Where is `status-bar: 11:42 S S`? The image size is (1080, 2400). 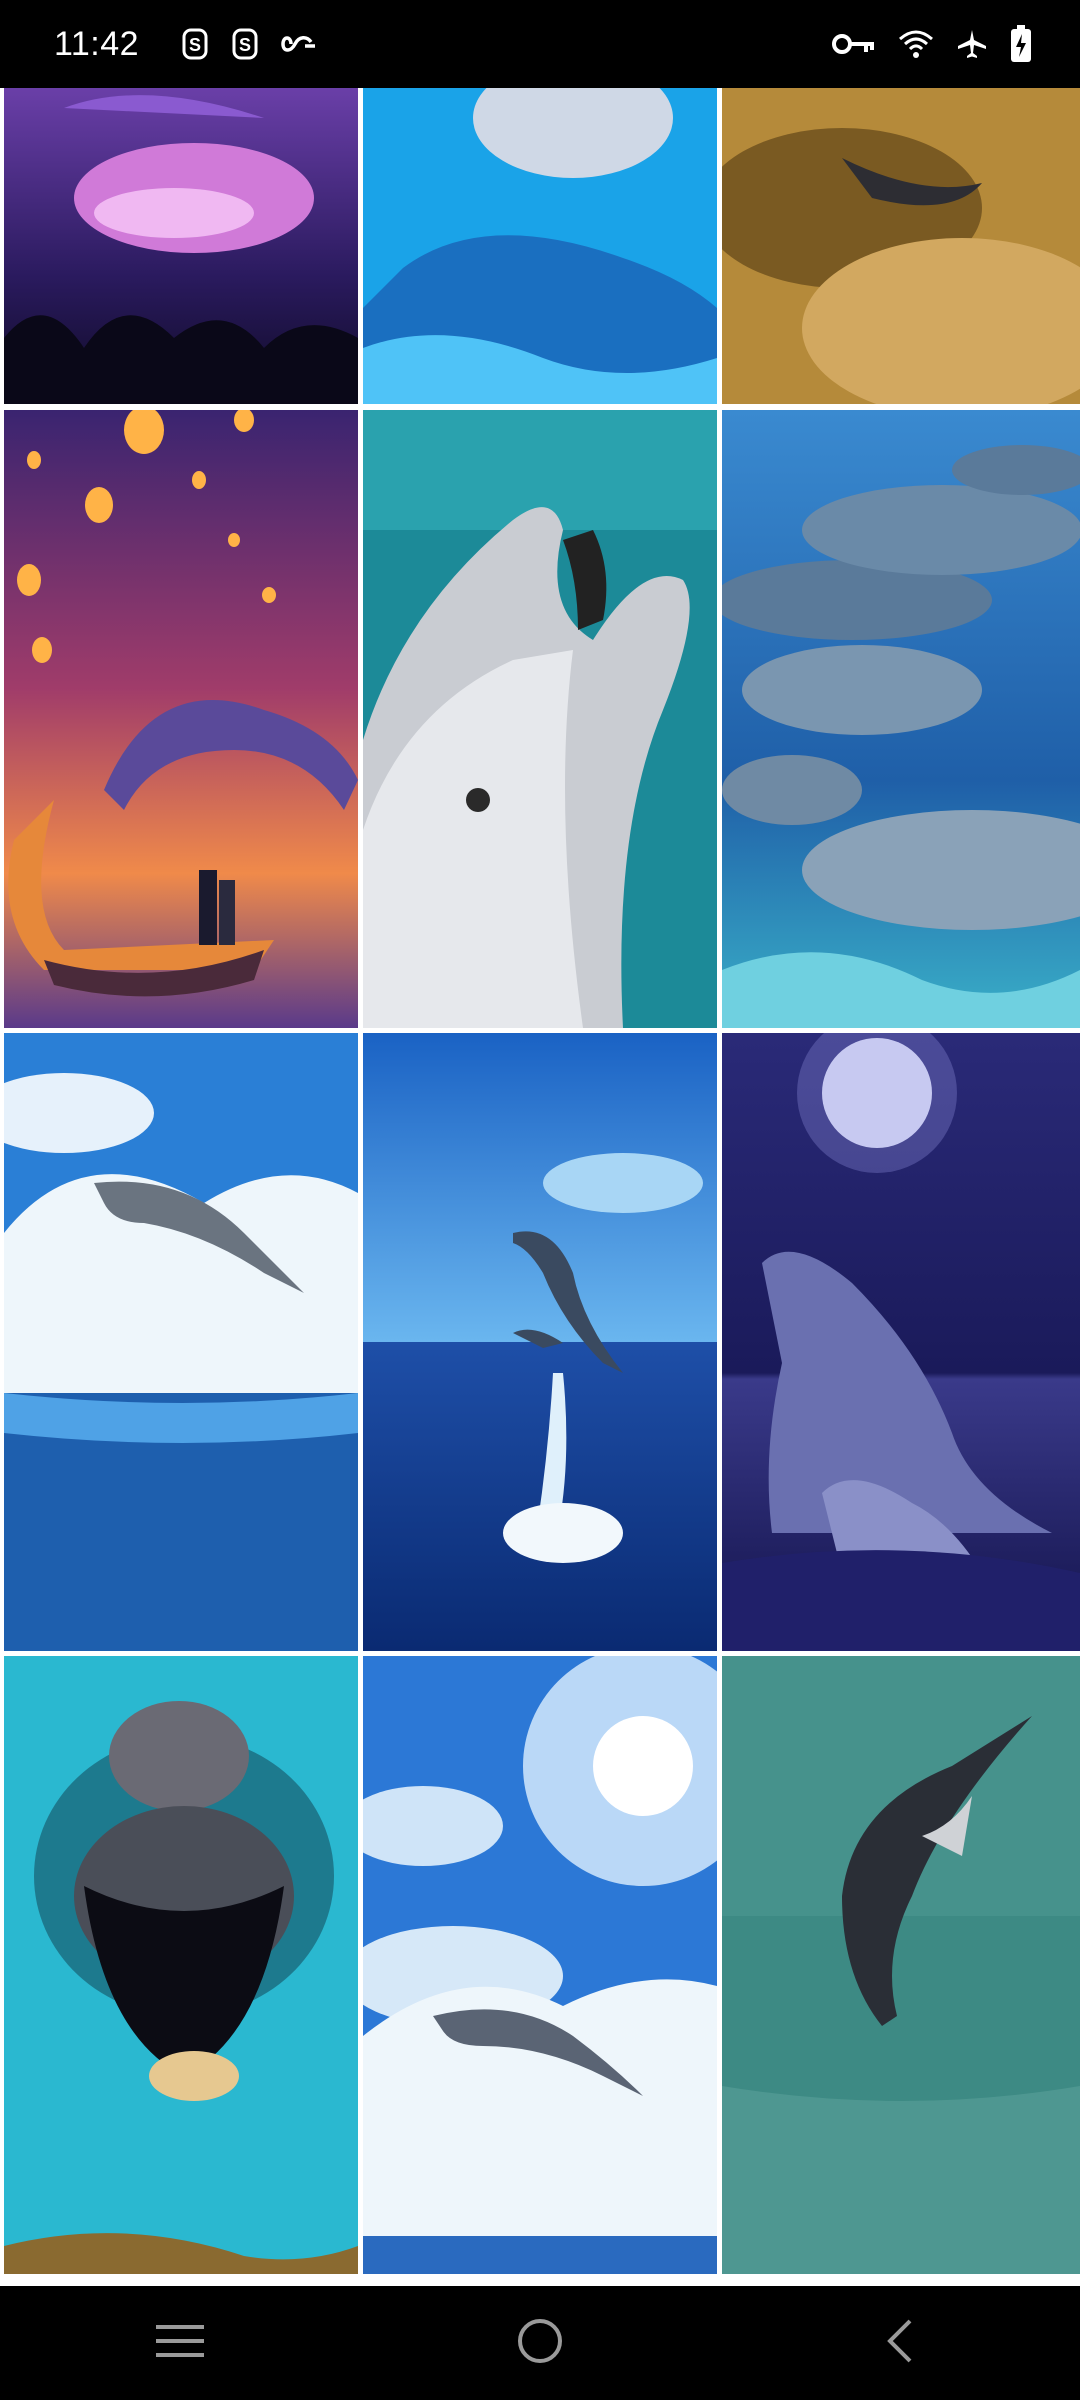
status-bar: 11:42 S S is located at coordinates (540, 44).